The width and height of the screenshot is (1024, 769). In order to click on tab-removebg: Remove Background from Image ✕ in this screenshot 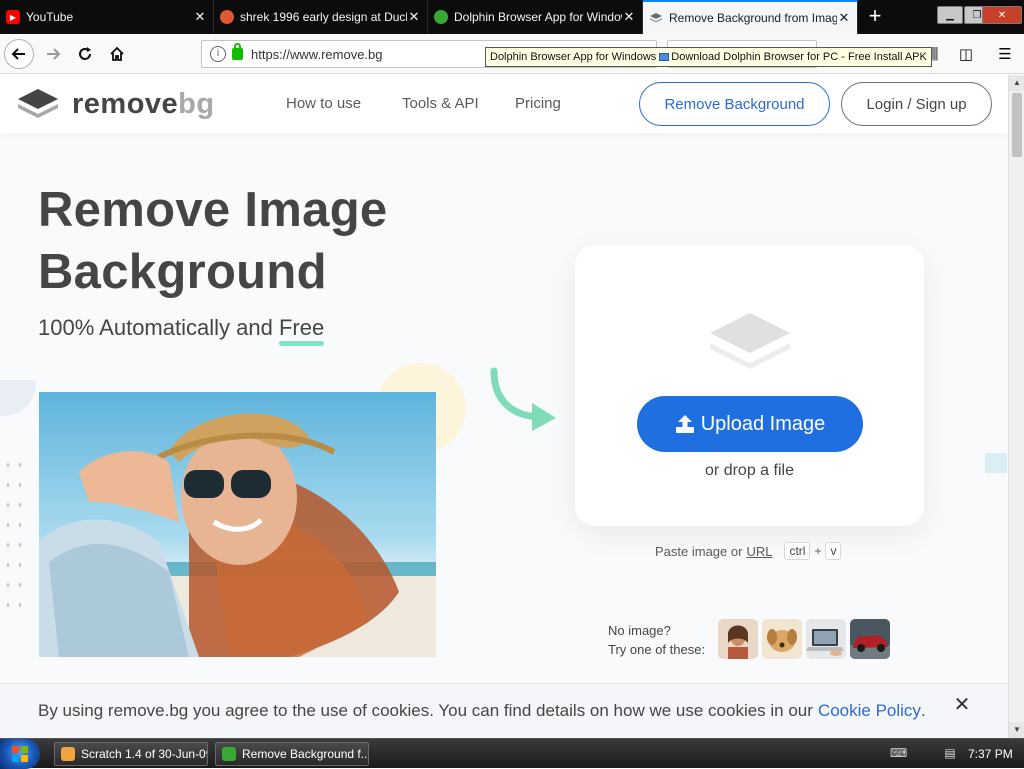, I will do `click(750, 17)`.